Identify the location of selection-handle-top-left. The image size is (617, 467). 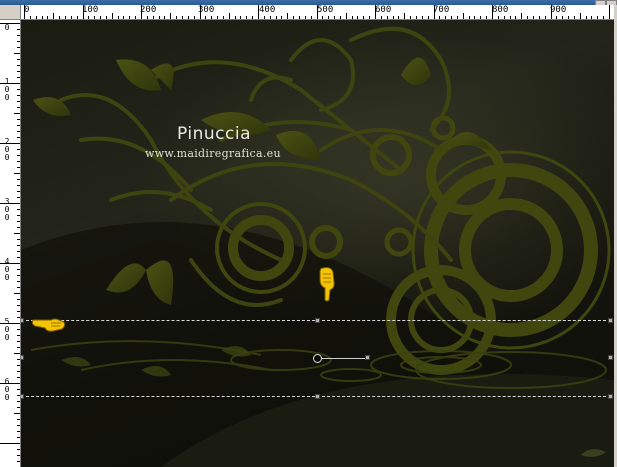
(22, 320).